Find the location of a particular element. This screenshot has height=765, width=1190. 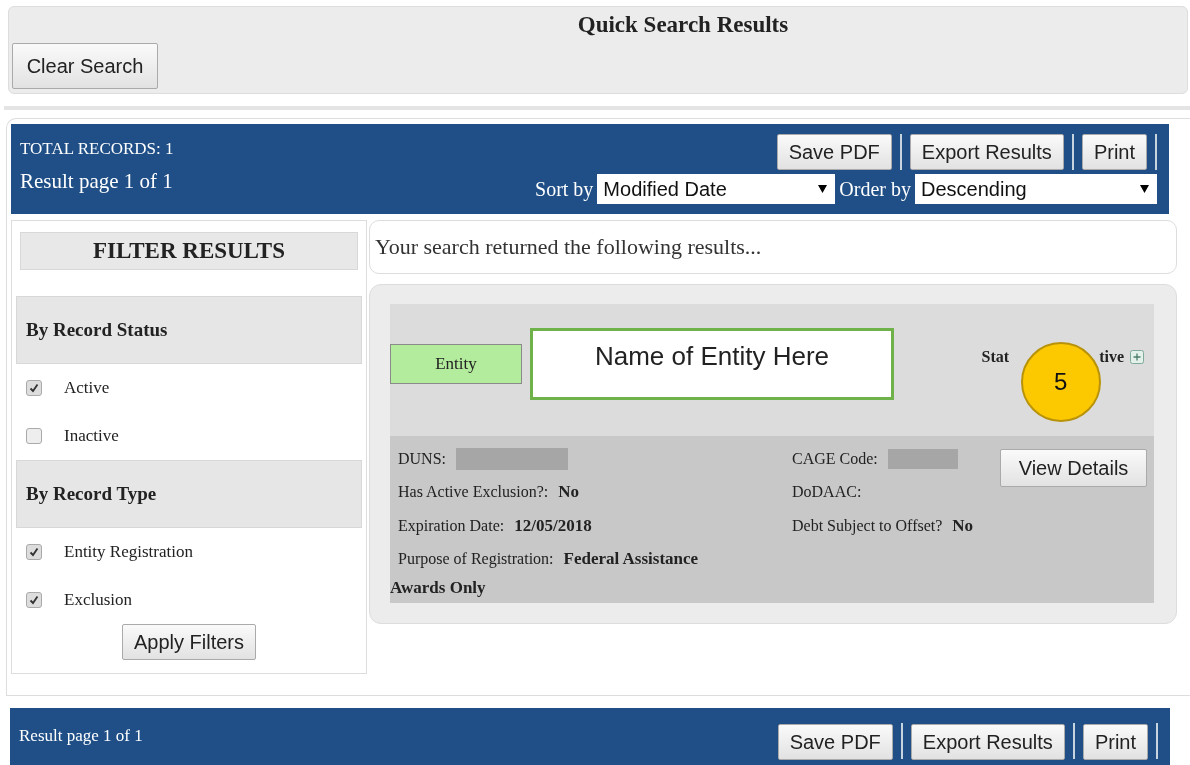

filter-option-label: Entity Registration is located at coordinates (128, 552).